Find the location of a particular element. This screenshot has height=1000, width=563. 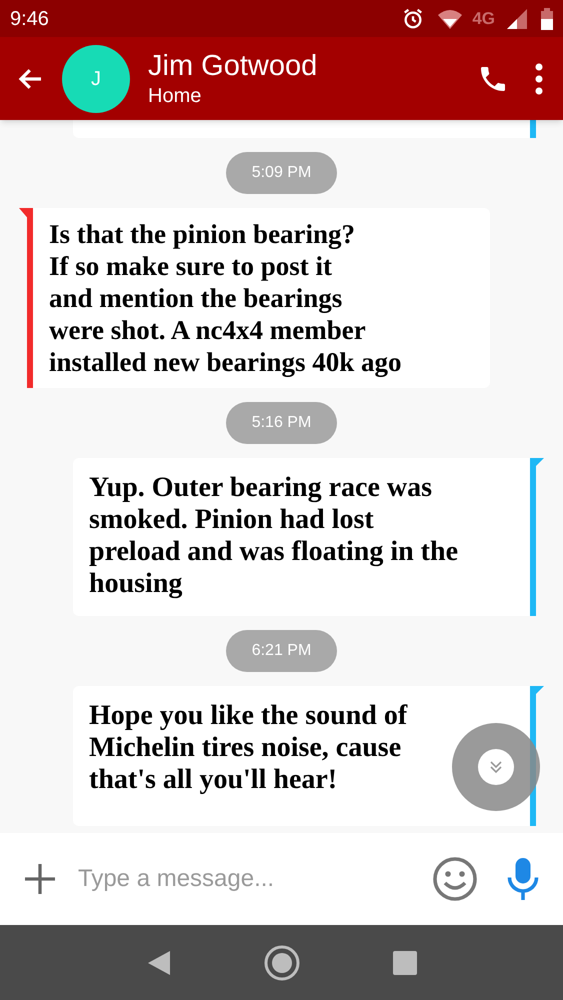

status-time: 9:46 is located at coordinates (29, 19).